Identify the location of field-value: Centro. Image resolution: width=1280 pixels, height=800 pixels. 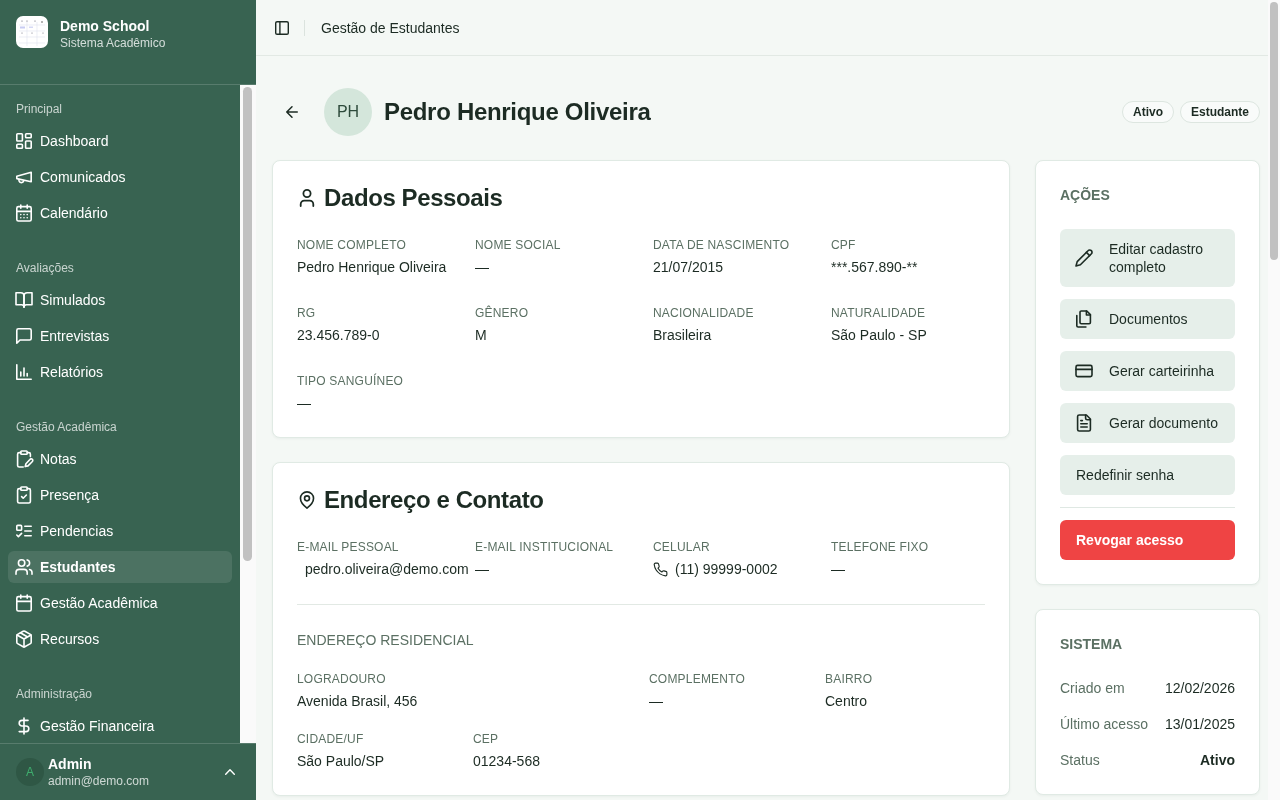
(846, 701).